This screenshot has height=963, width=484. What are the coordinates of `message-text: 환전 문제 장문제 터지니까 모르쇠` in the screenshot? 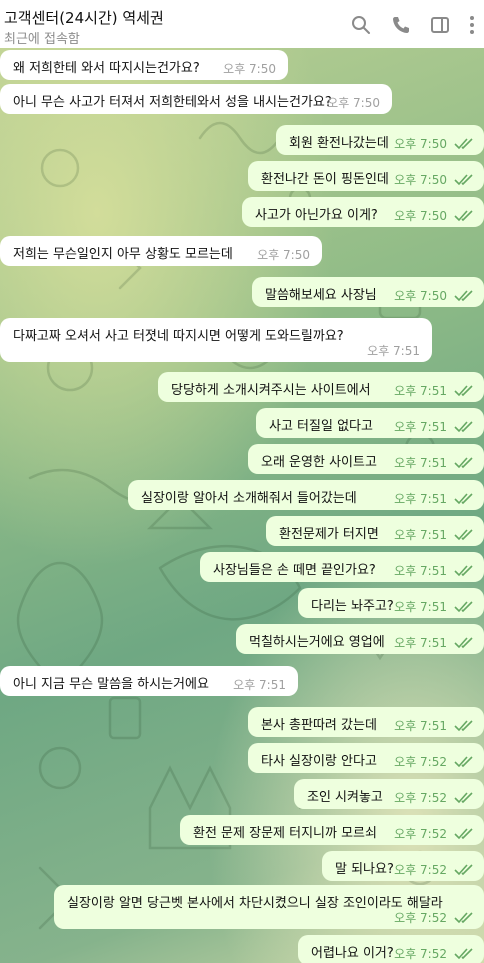 It's located at (285, 833).